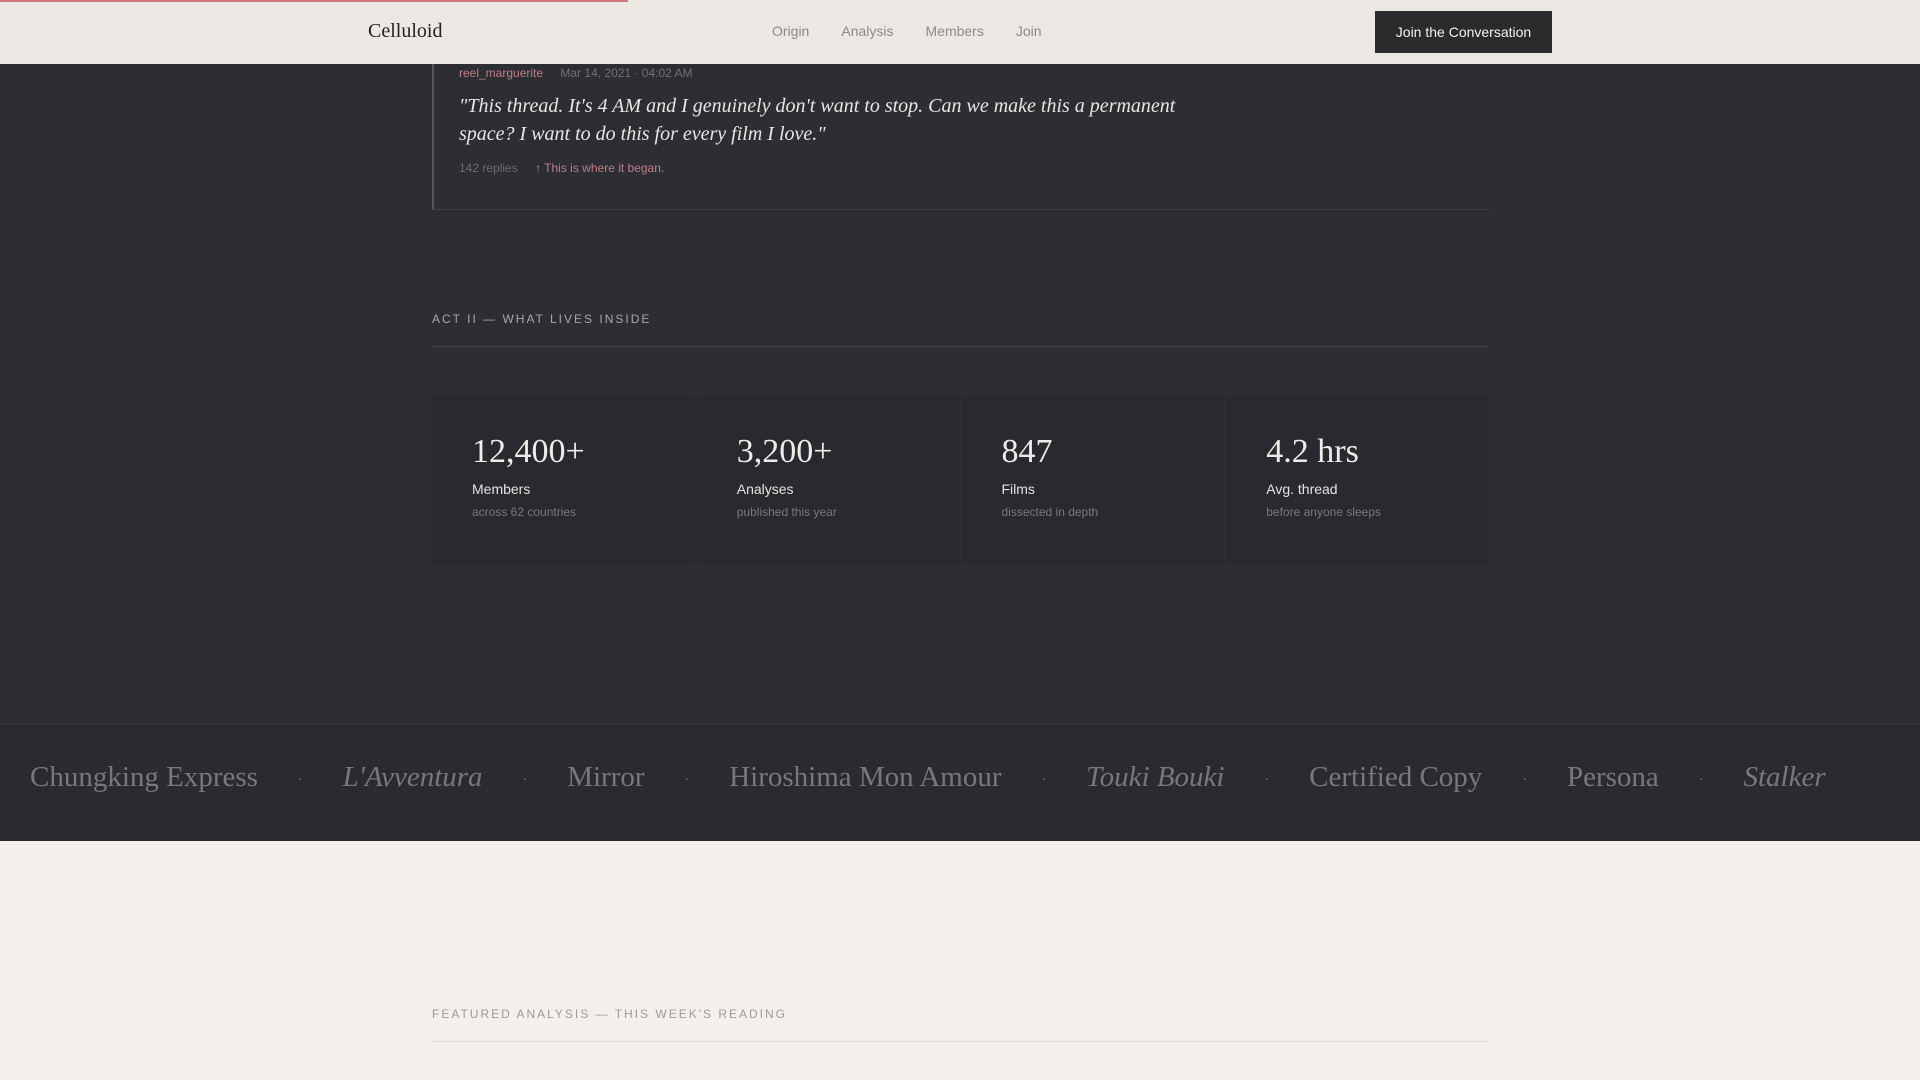 This screenshot has width=1920, height=1080. I want to click on stat-card-members: 12,400+ Members across 62 countries, so click(563, 480).